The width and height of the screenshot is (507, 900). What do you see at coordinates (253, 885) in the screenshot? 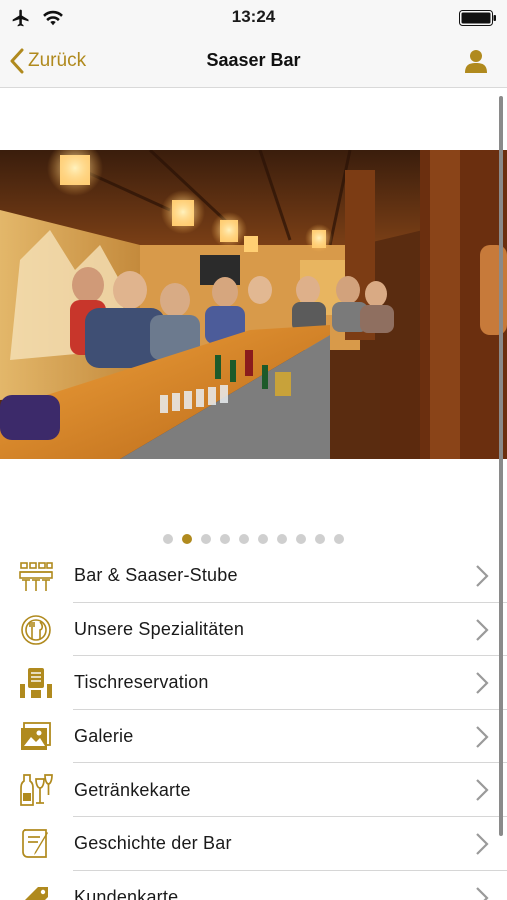
I see `menu-item-kundenkarte: Kundenkarte` at bounding box center [253, 885].